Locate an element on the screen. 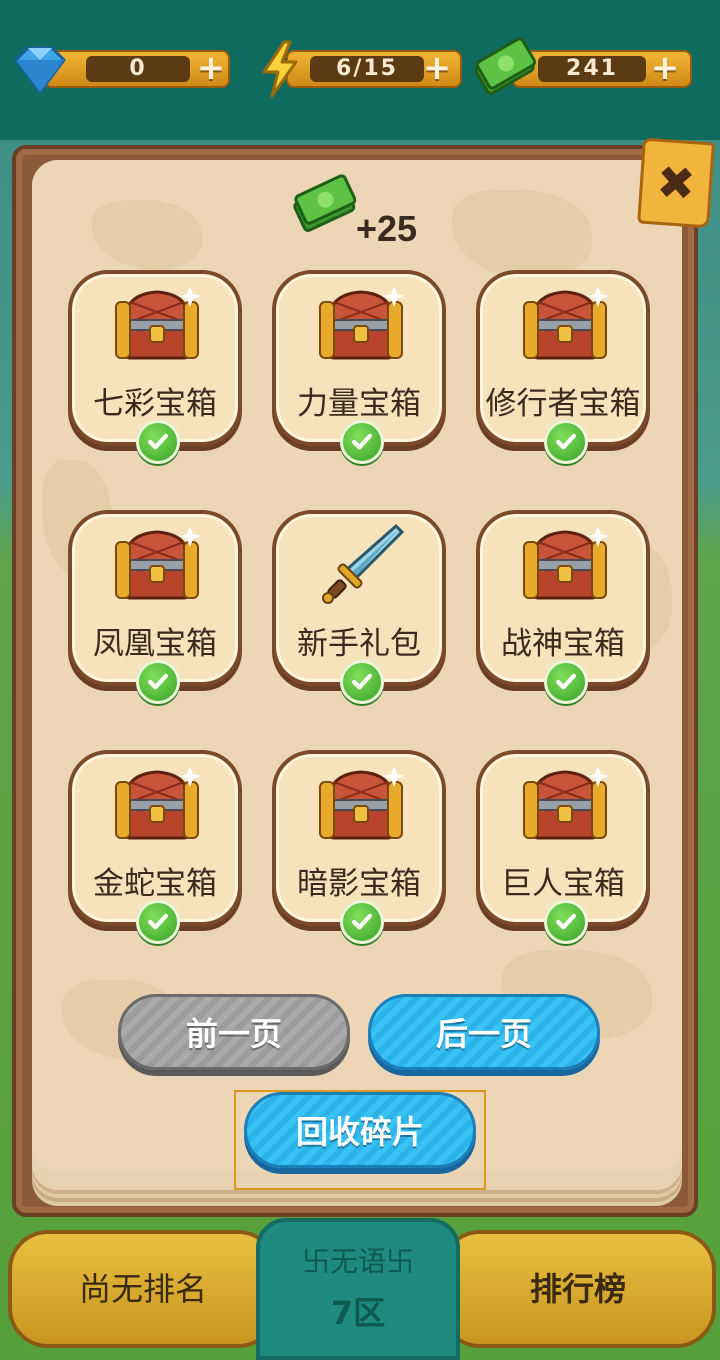 The height and width of the screenshot is (1360, 720). server-zone: 7区 is located at coordinates (358, 1313).